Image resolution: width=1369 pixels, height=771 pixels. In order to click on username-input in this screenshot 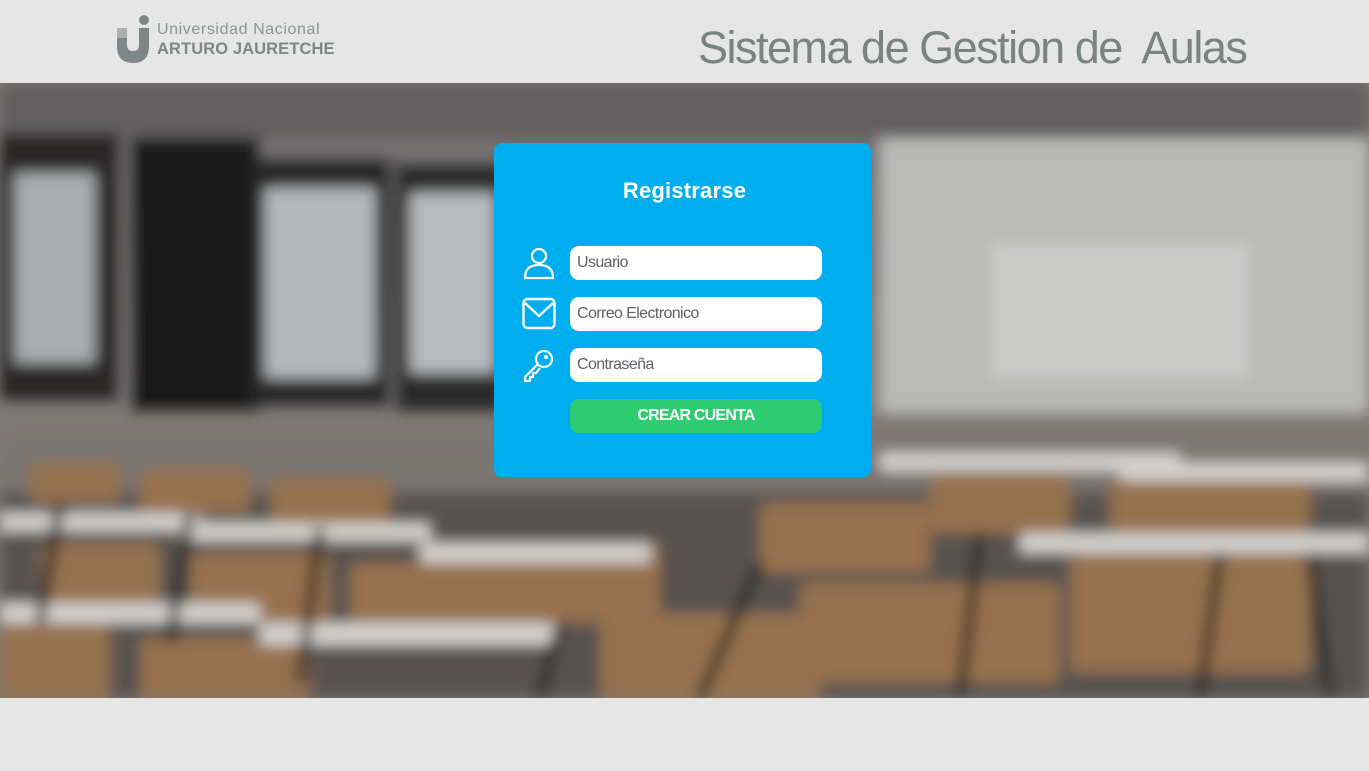, I will do `click(696, 263)`.